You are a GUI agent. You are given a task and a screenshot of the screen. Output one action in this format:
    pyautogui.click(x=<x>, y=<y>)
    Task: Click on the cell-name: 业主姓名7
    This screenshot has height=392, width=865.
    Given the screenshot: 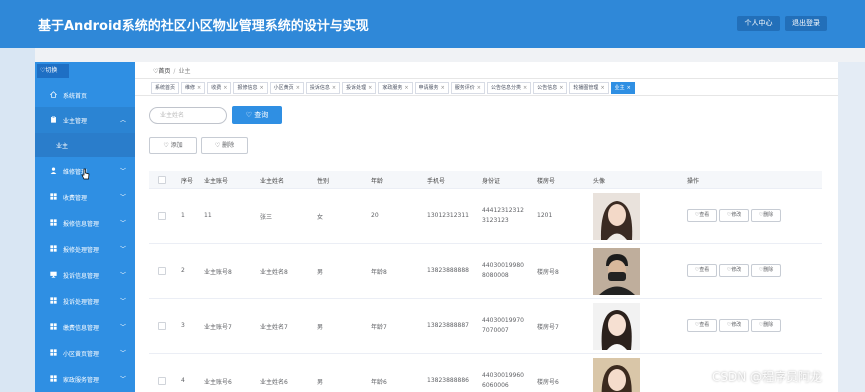 What is the action you would take?
    pyautogui.click(x=274, y=327)
    